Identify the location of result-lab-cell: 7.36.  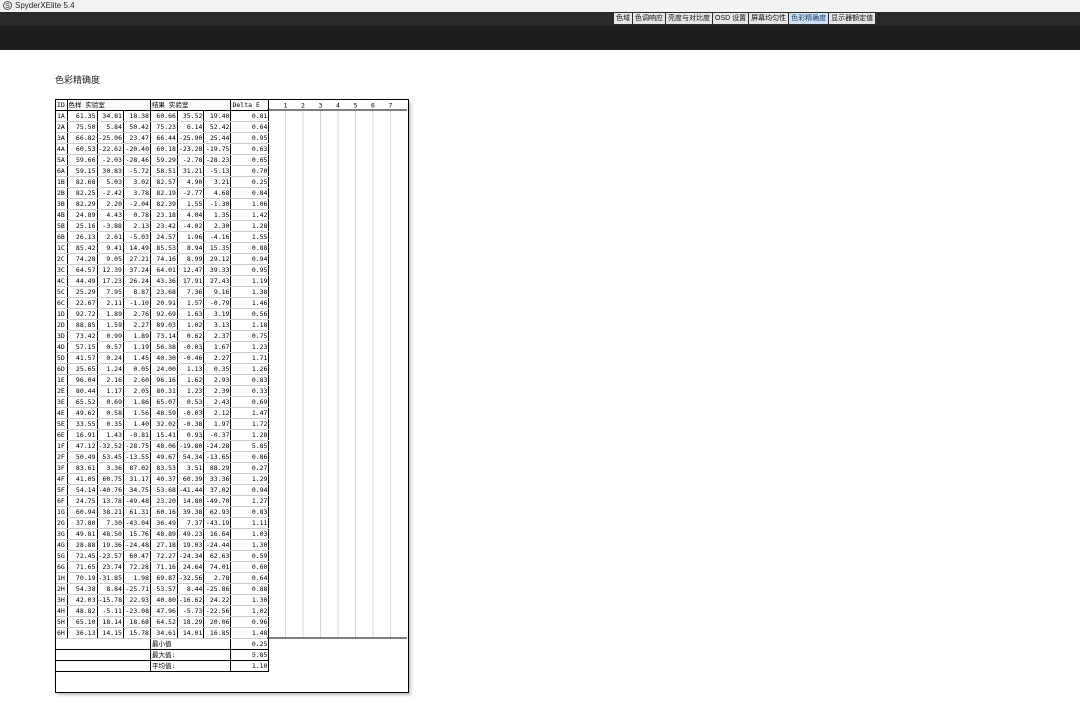
(191, 292).